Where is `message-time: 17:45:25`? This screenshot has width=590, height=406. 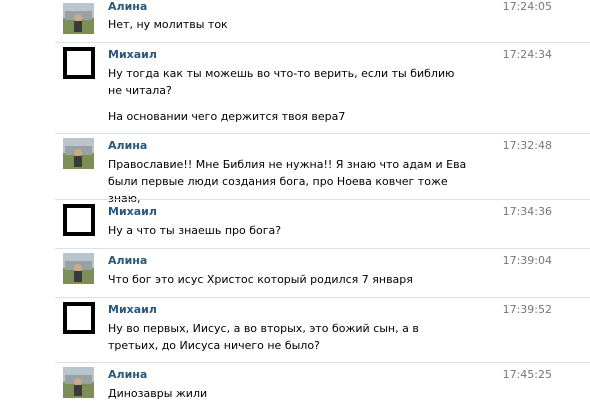 message-time: 17:45:25 is located at coordinates (527, 374).